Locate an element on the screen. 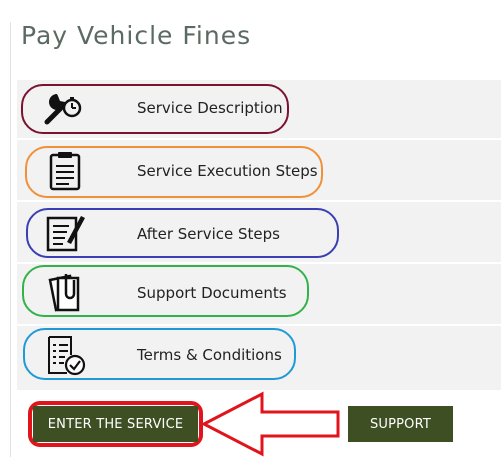 The image size is (501, 460). menu-item-service-description: Service Description is located at coordinates (259, 109).